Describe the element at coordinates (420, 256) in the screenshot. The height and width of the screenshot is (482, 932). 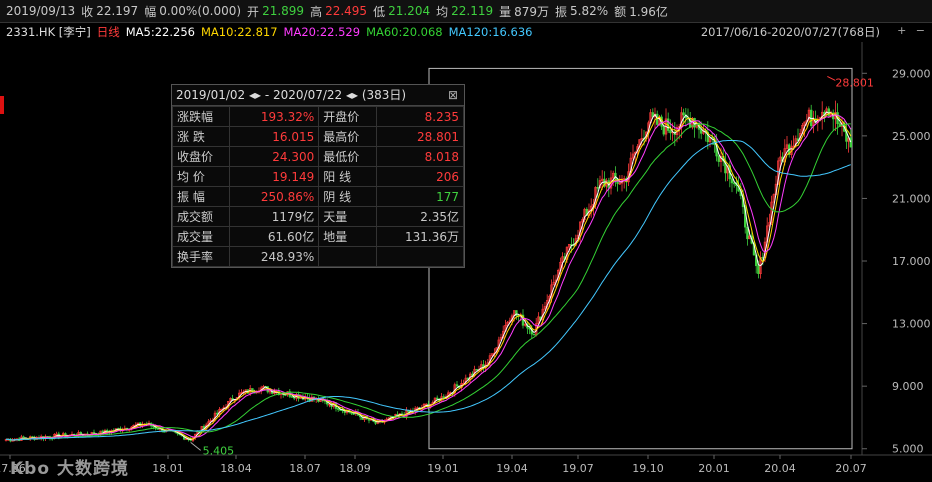
I see `stats-value` at that location.